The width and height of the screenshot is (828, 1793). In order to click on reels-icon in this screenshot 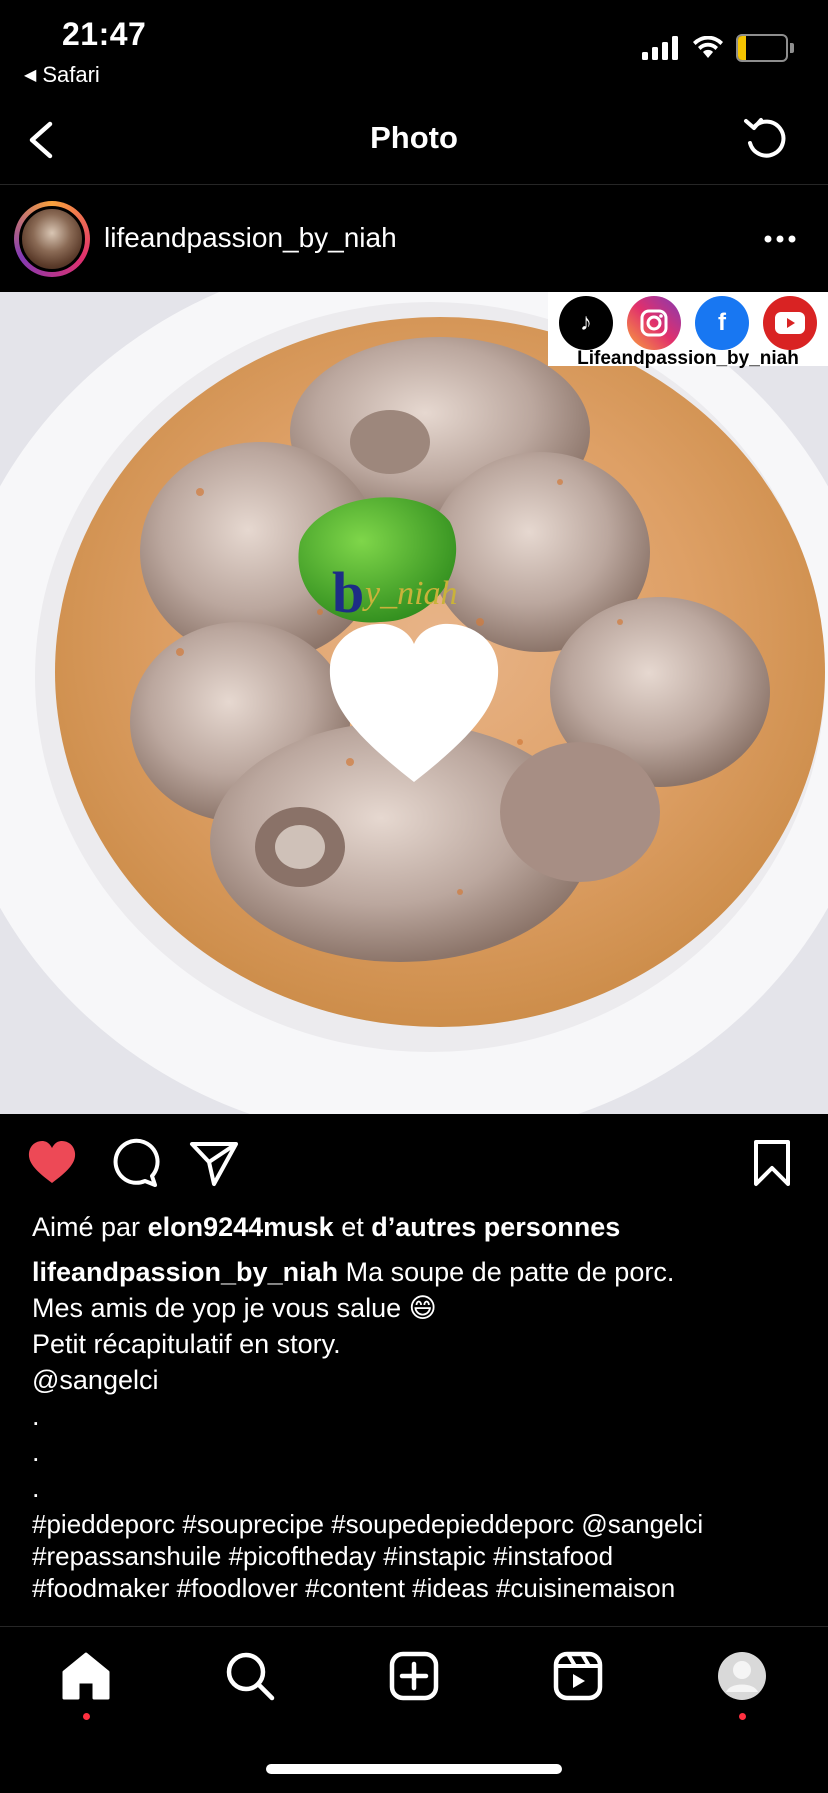, I will do `click(578, 1676)`.